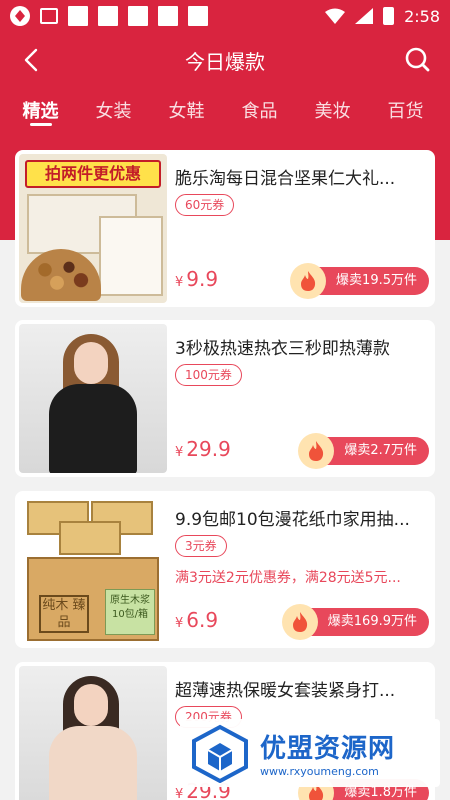 This screenshot has width=450, height=800. I want to click on tab-jingxuan: 精选, so click(40, 111).